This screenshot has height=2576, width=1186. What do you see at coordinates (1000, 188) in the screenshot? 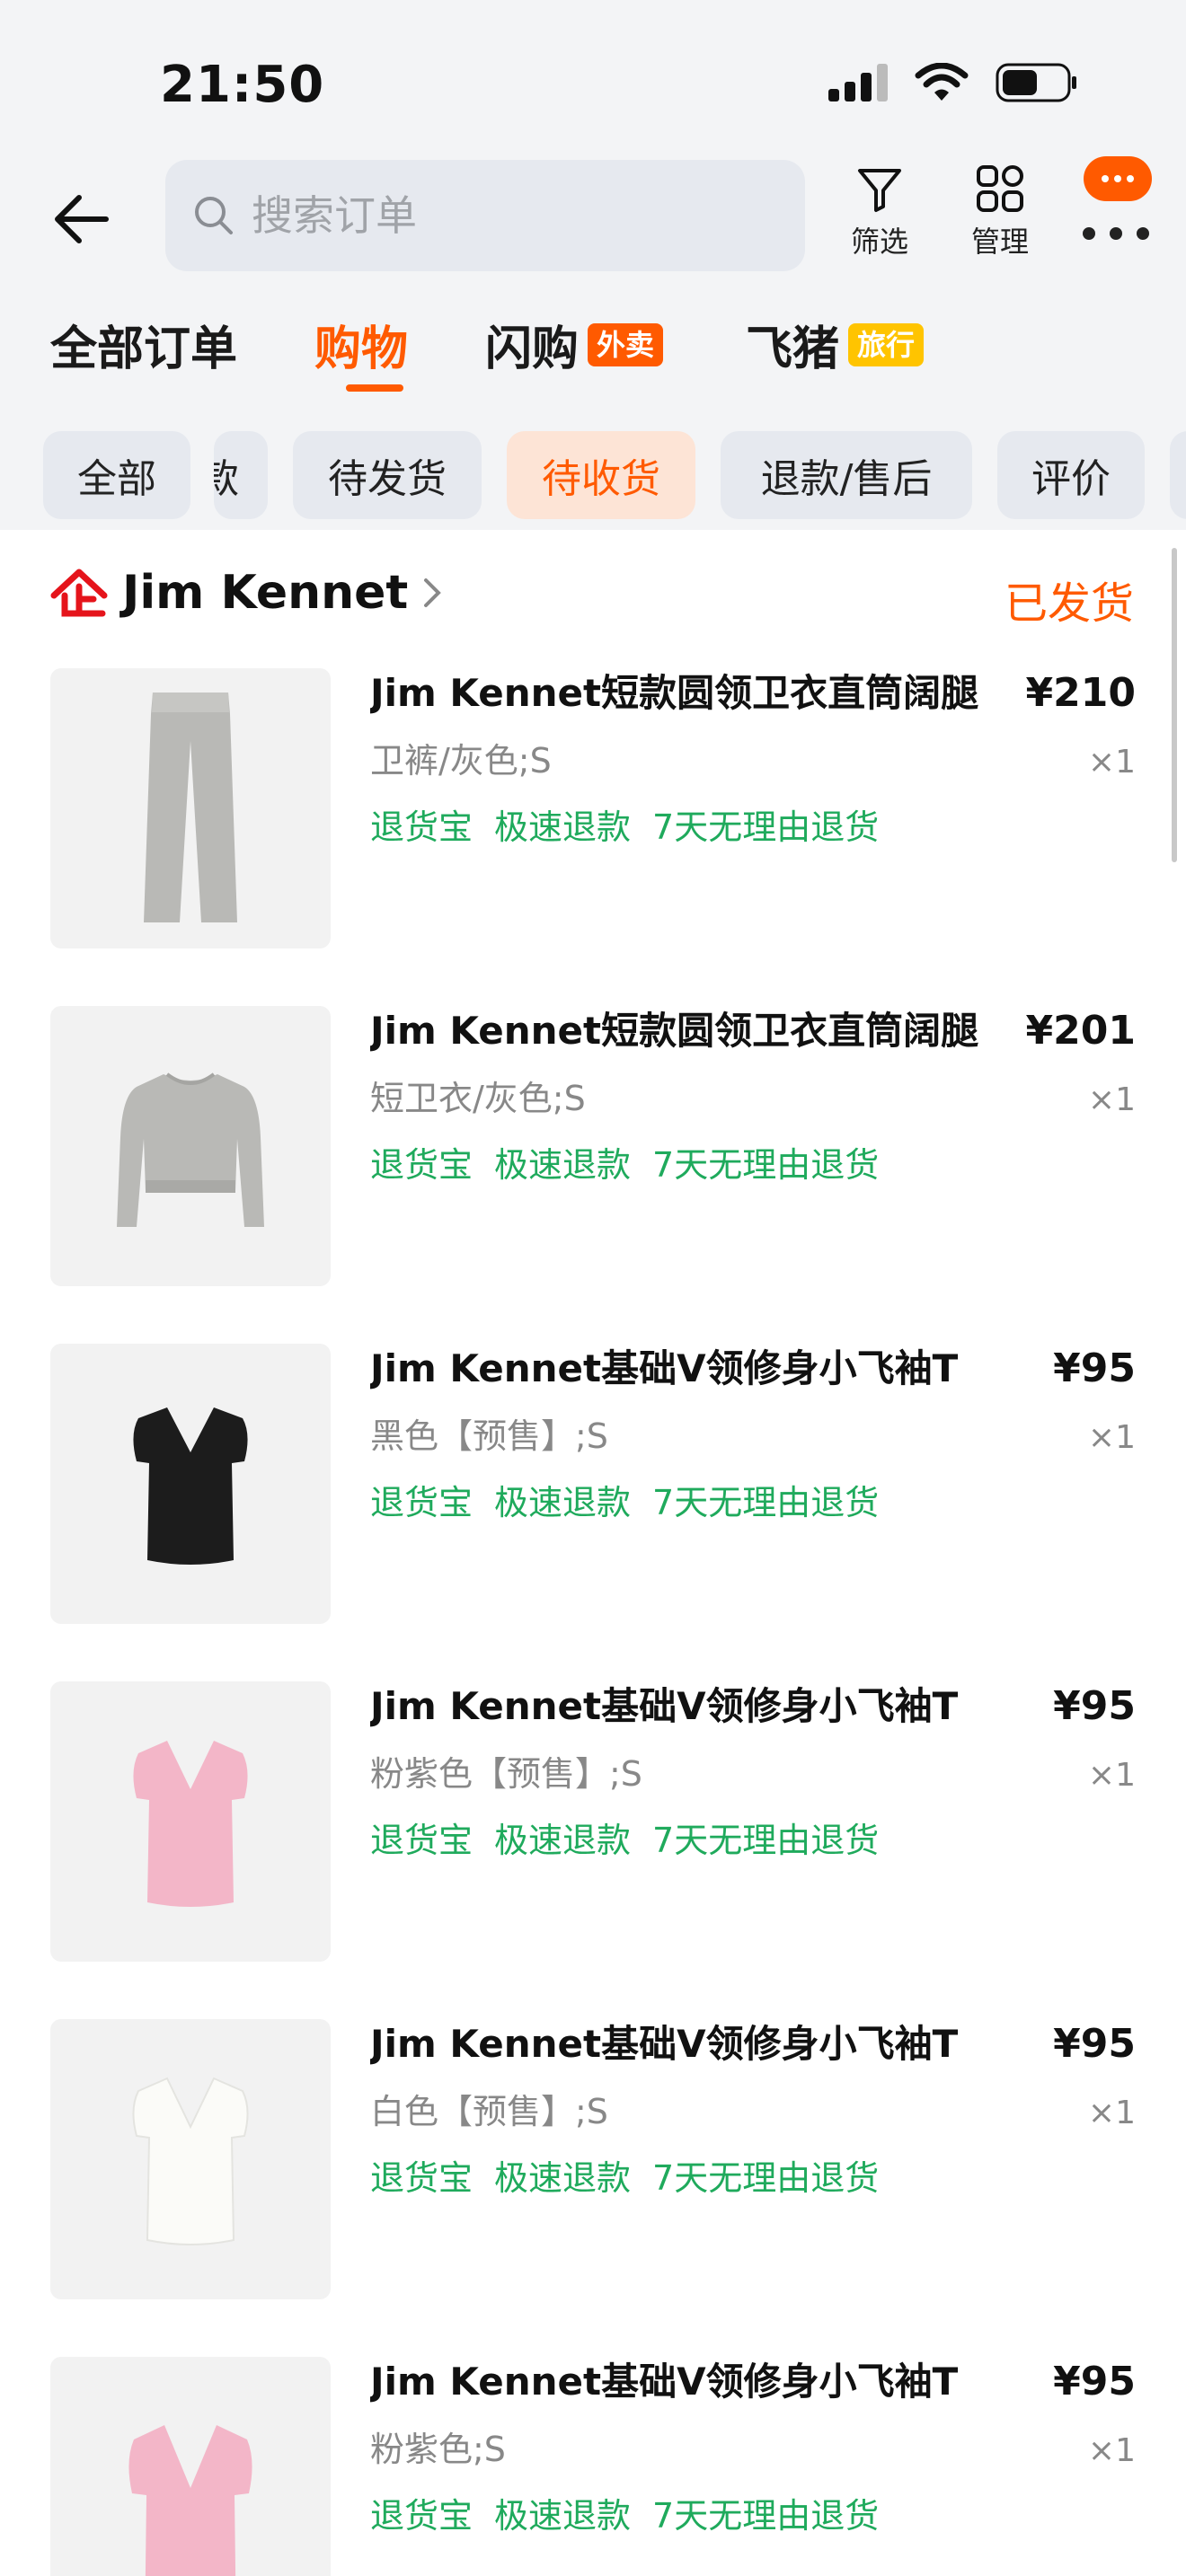
I see `grid-icon` at bounding box center [1000, 188].